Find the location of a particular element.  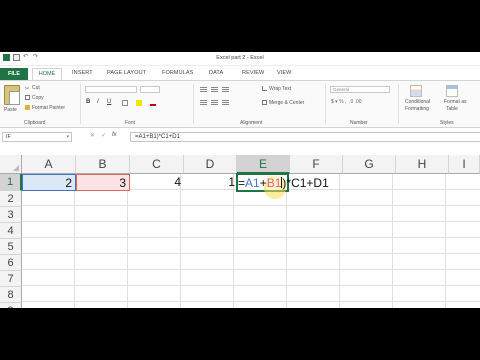

row-header-5: 5 is located at coordinates (11, 247).